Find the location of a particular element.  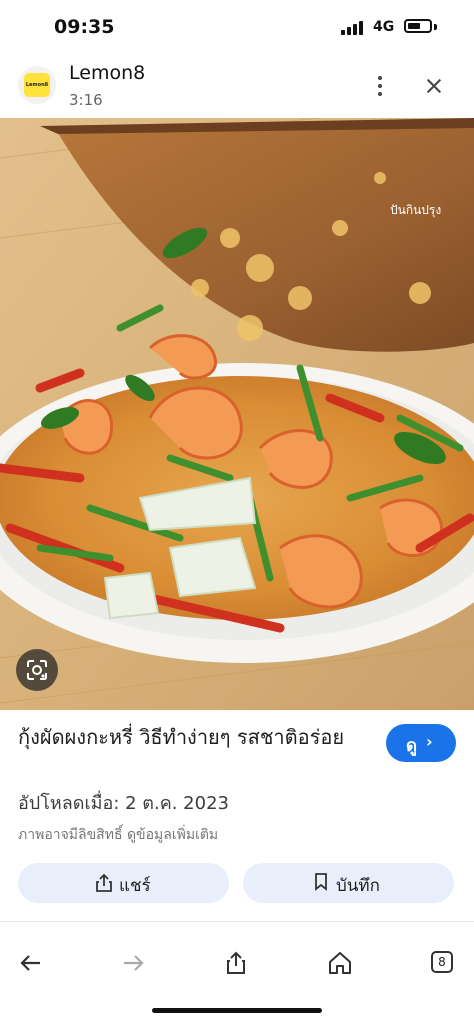

browser-nav-bar: 8 is located at coordinates (237, 963).